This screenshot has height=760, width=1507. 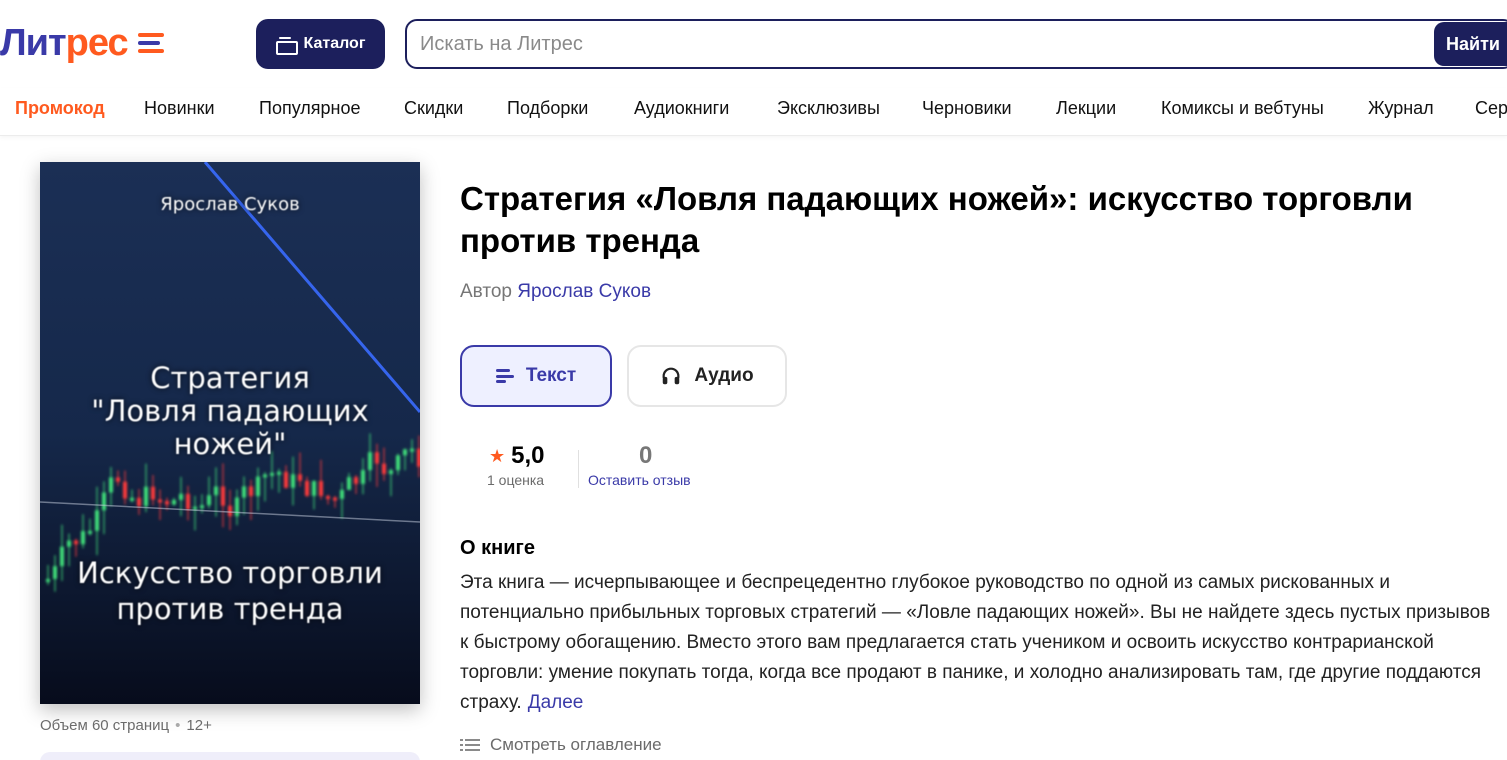 I want to click on star-icon: ★, so click(x=497, y=455).